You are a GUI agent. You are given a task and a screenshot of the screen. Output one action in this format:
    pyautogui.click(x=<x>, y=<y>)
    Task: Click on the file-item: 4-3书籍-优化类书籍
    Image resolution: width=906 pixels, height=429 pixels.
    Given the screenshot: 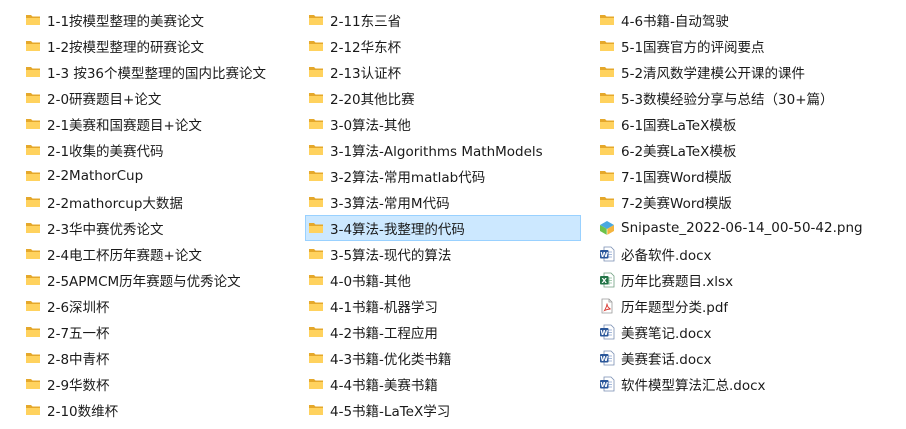 What is the action you would take?
    pyautogui.click(x=443, y=358)
    